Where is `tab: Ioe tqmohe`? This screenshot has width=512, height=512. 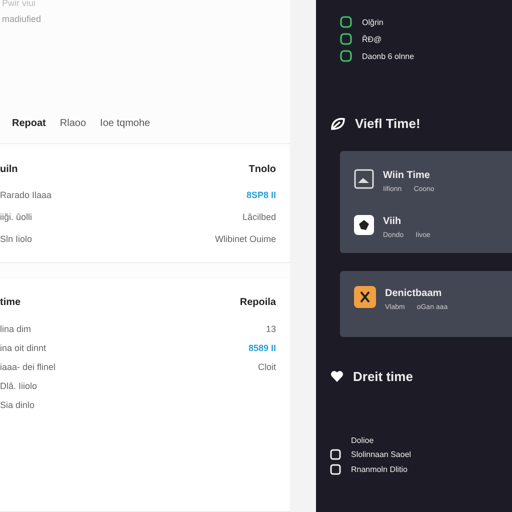 tab: Ioe tqmohe is located at coordinates (125, 123).